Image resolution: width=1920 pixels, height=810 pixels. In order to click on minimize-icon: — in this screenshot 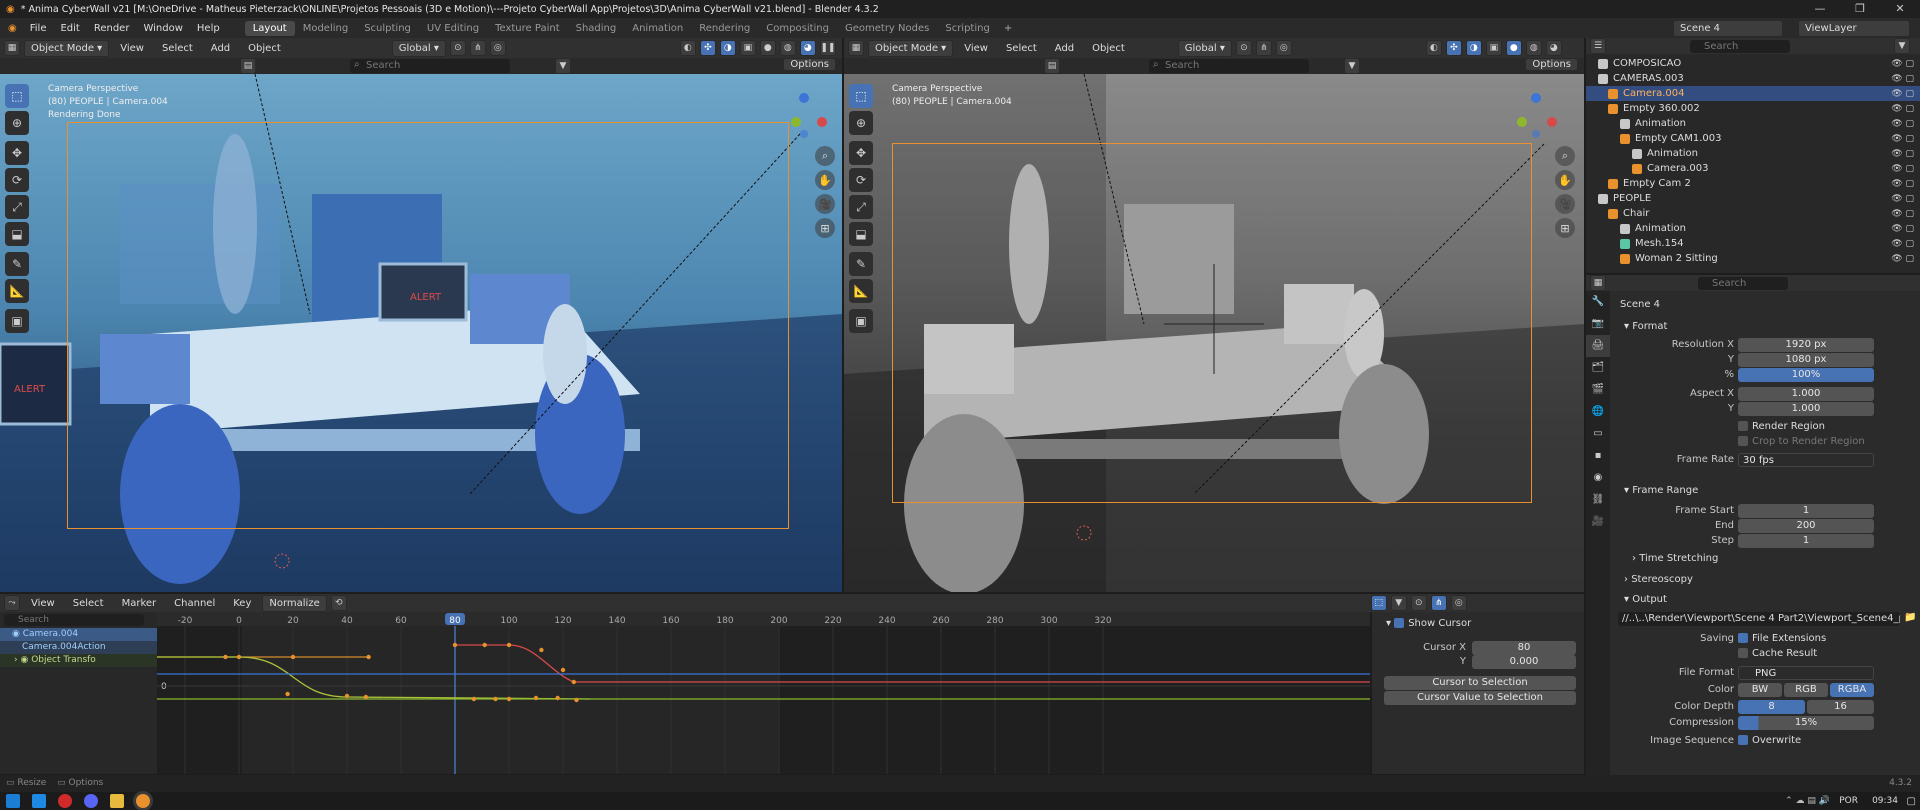, I will do `click(1820, 9)`.